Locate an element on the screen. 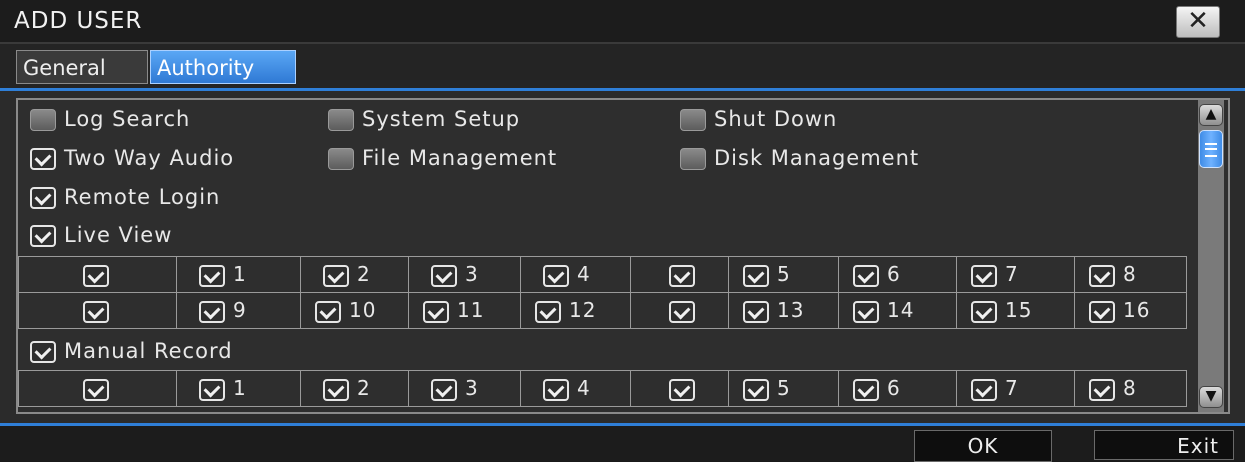 The image size is (1245, 462). scroll-thumb is located at coordinates (1211, 149).